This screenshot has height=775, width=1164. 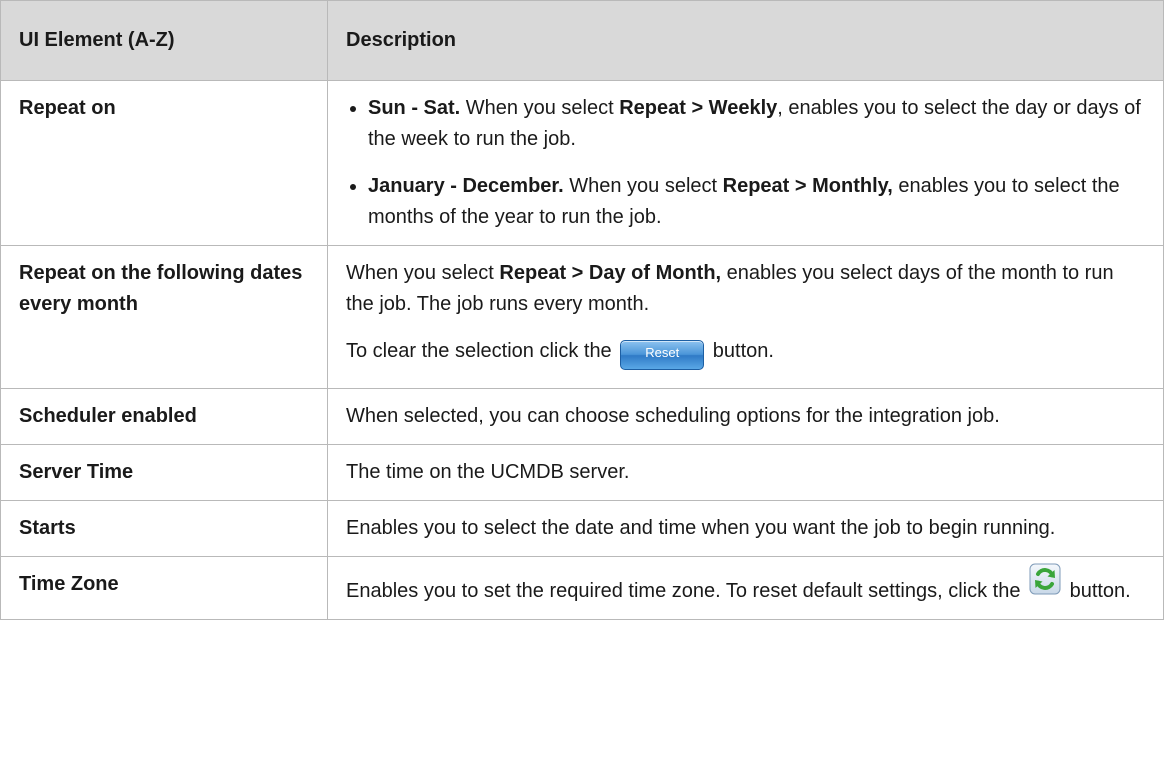 What do you see at coordinates (610, 273) in the screenshot?
I see `menu-path: Repeat > Day of Month,` at bounding box center [610, 273].